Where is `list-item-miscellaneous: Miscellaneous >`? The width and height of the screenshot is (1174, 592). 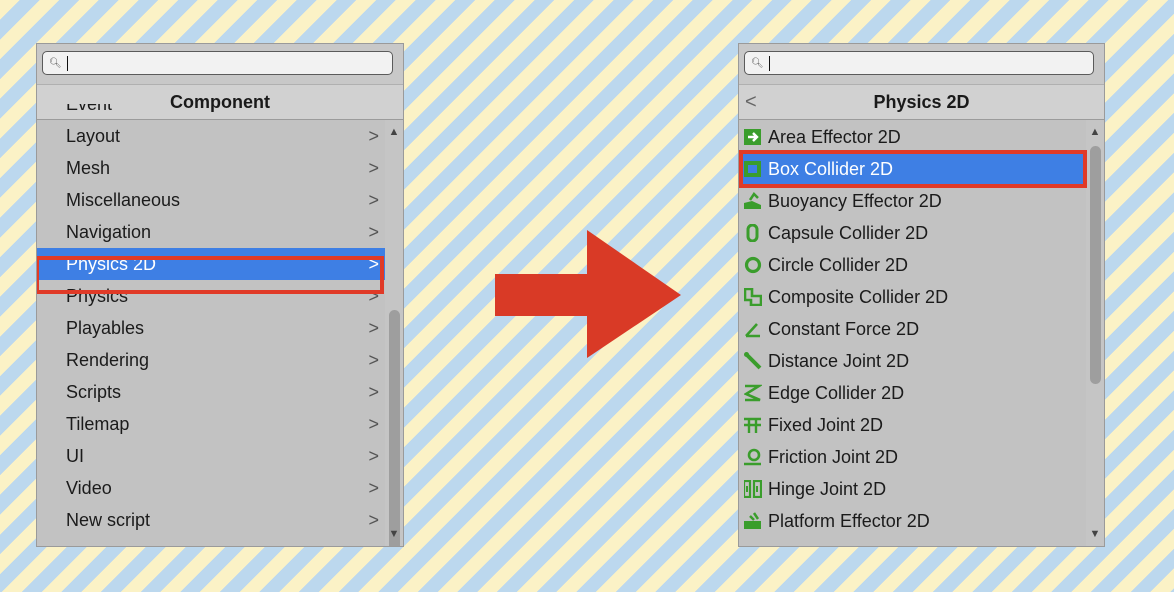
list-item-miscellaneous: Miscellaneous > is located at coordinates (211, 200).